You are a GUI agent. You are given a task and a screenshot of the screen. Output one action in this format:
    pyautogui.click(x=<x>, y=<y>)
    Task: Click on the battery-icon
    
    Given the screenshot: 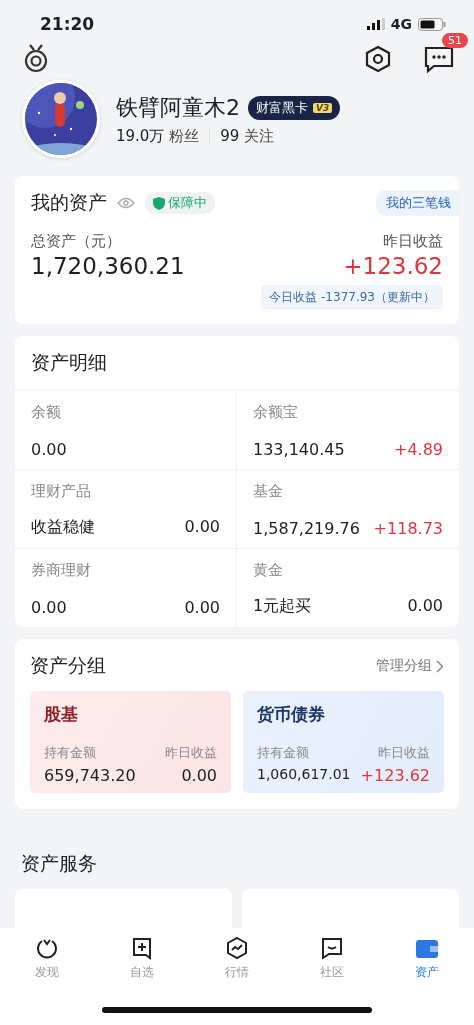 What is the action you would take?
    pyautogui.click(x=432, y=24)
    